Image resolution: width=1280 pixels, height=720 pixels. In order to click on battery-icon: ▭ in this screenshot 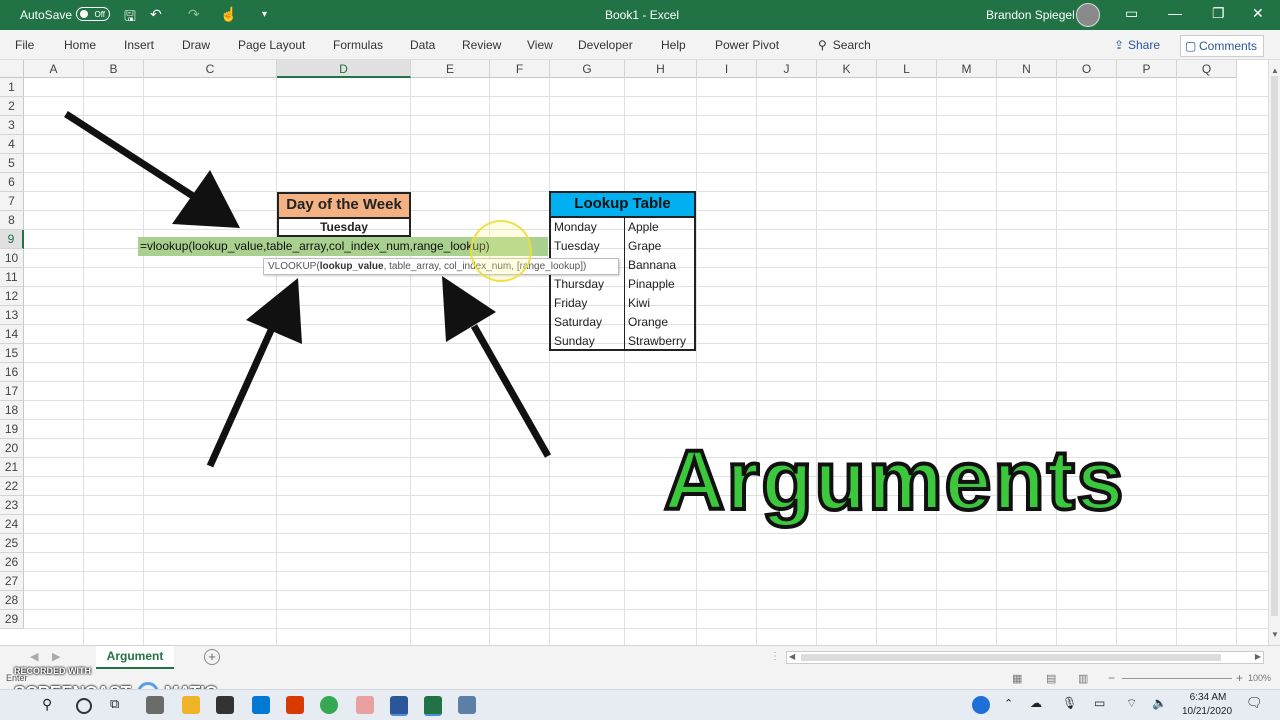, I will do `click(1099, 703)`.